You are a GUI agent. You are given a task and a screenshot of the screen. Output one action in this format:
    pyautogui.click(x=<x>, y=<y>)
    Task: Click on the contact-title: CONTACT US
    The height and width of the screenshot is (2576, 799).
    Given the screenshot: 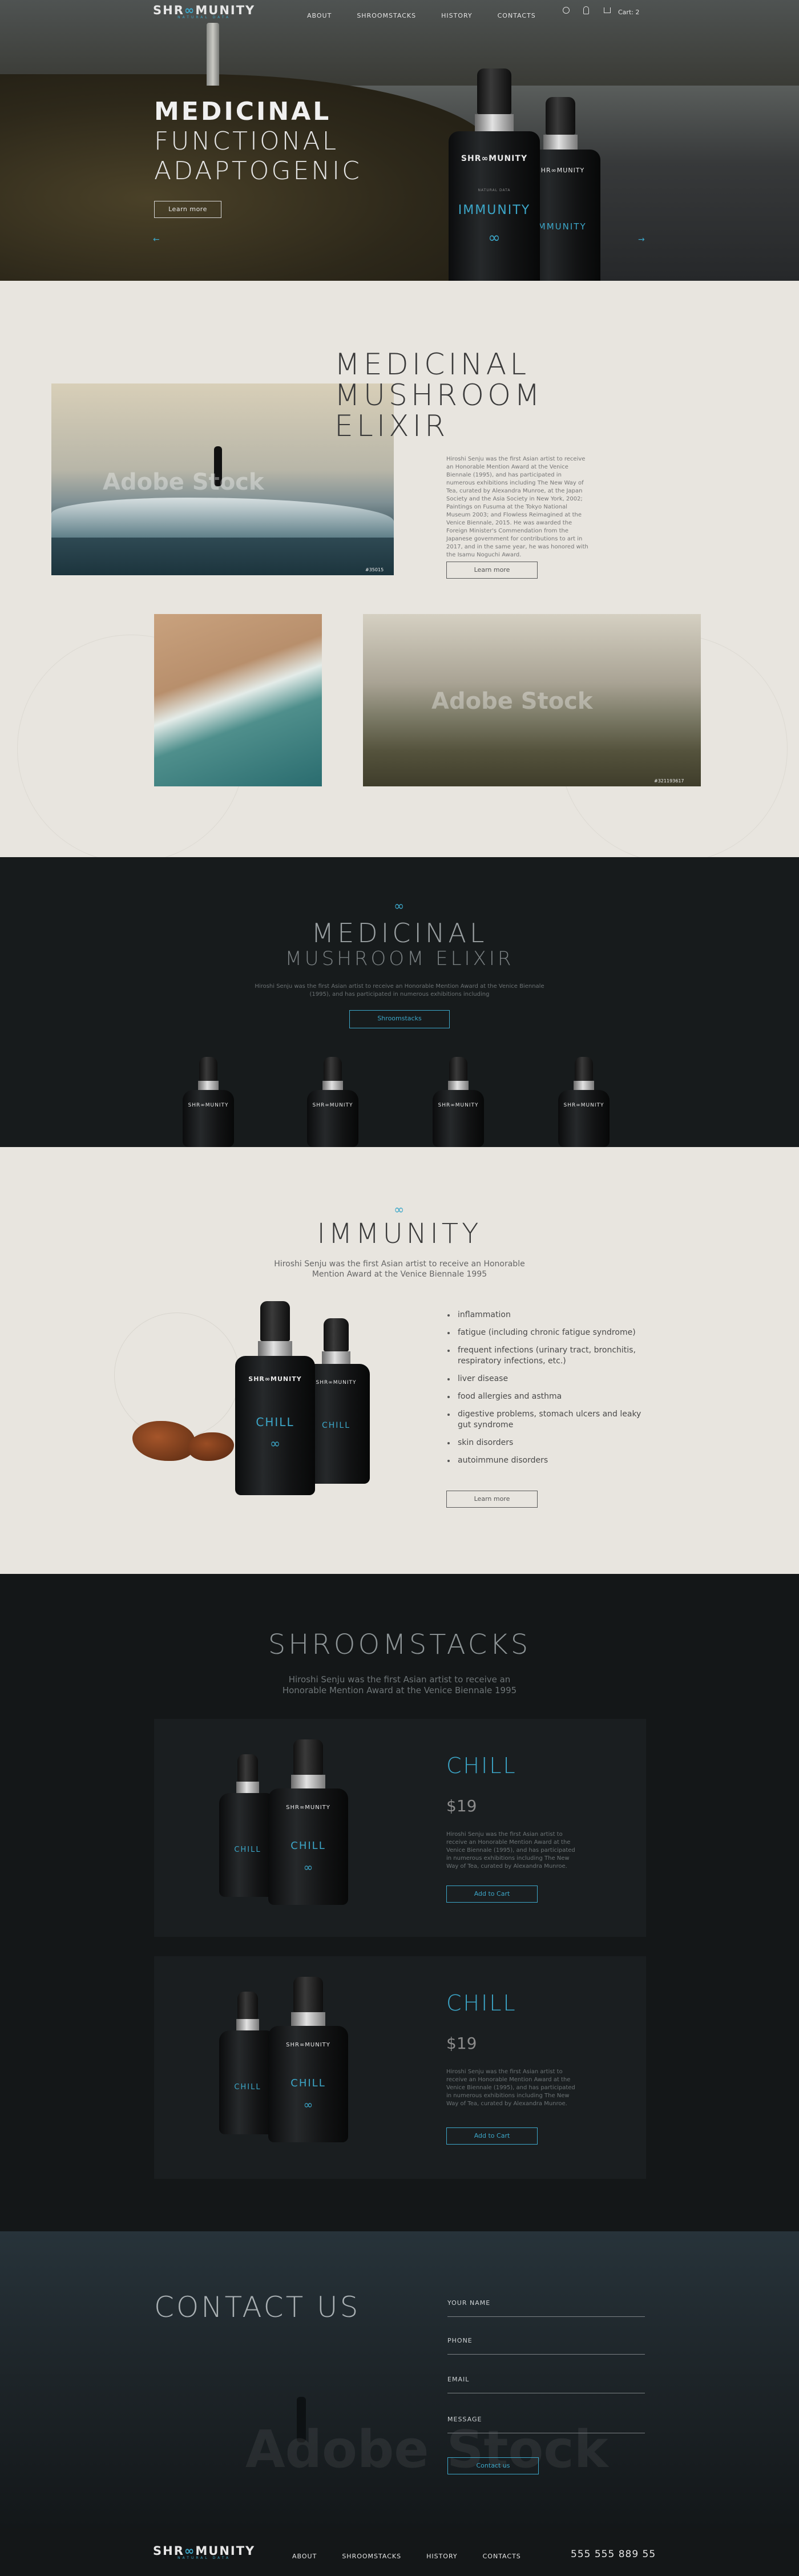 What is the action you would take?
    pyautogui.click(x=257, y=2307)
    